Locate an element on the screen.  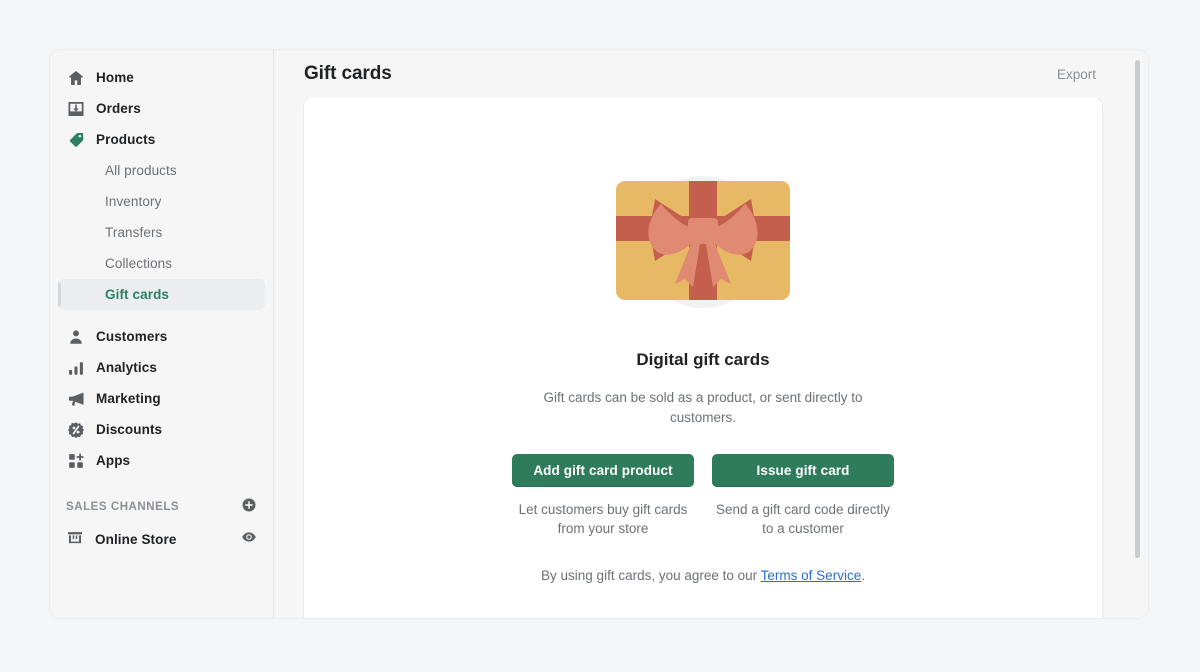
add-gift-card-product-button: Add gift card product is located at coordinates (603, 470).